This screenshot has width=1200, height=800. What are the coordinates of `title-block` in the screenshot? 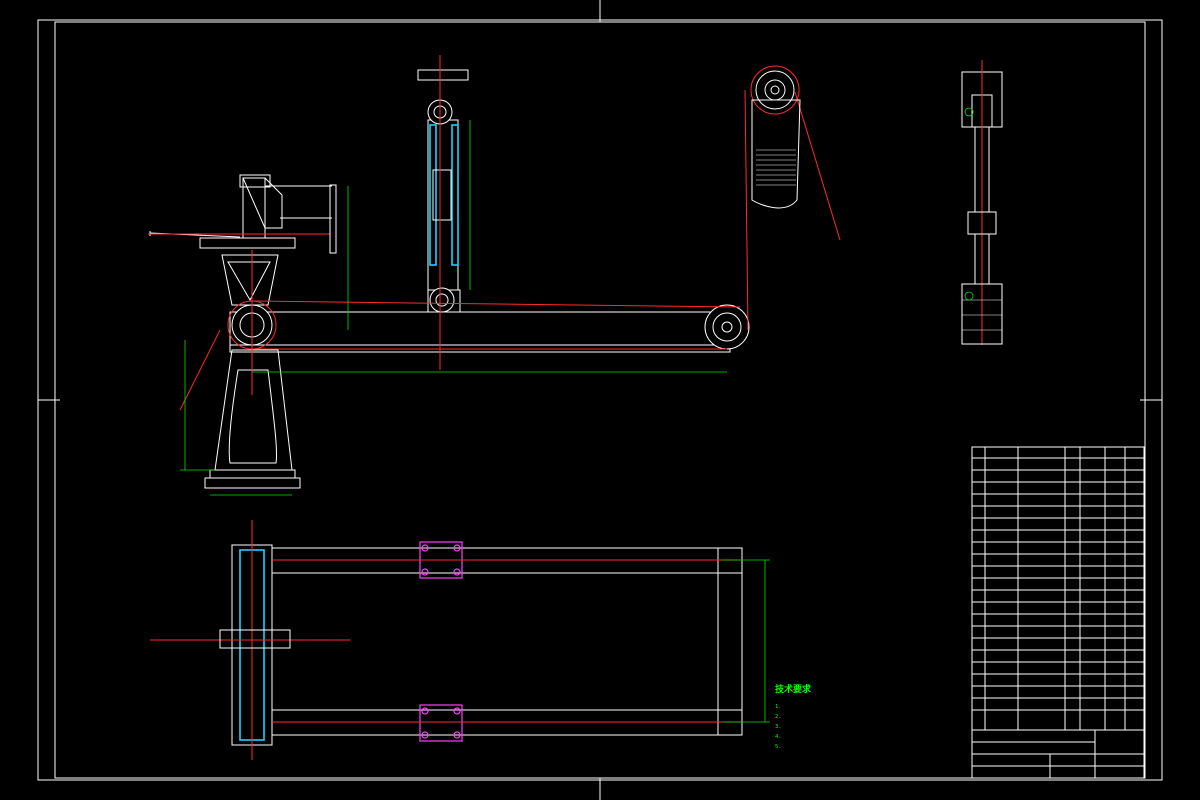 It's located at (1058, 754).